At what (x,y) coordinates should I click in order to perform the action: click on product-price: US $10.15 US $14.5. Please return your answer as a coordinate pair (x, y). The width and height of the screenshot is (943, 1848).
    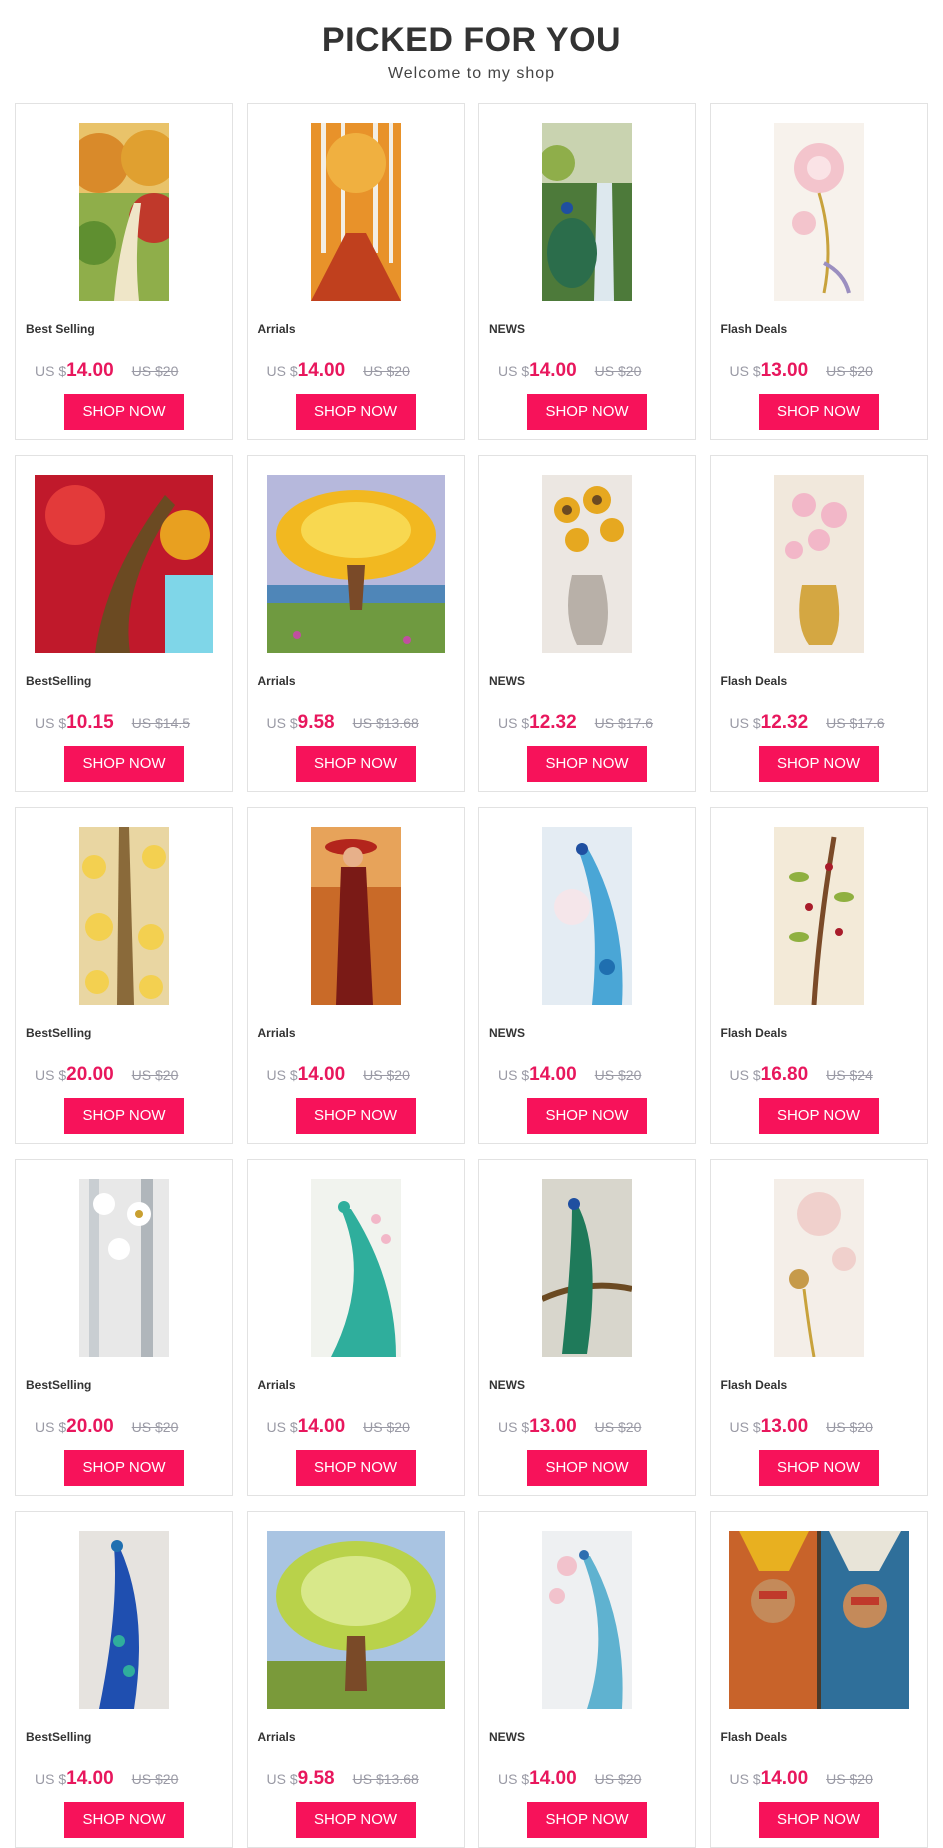
    Looking at the image, I should click on (112, 723).